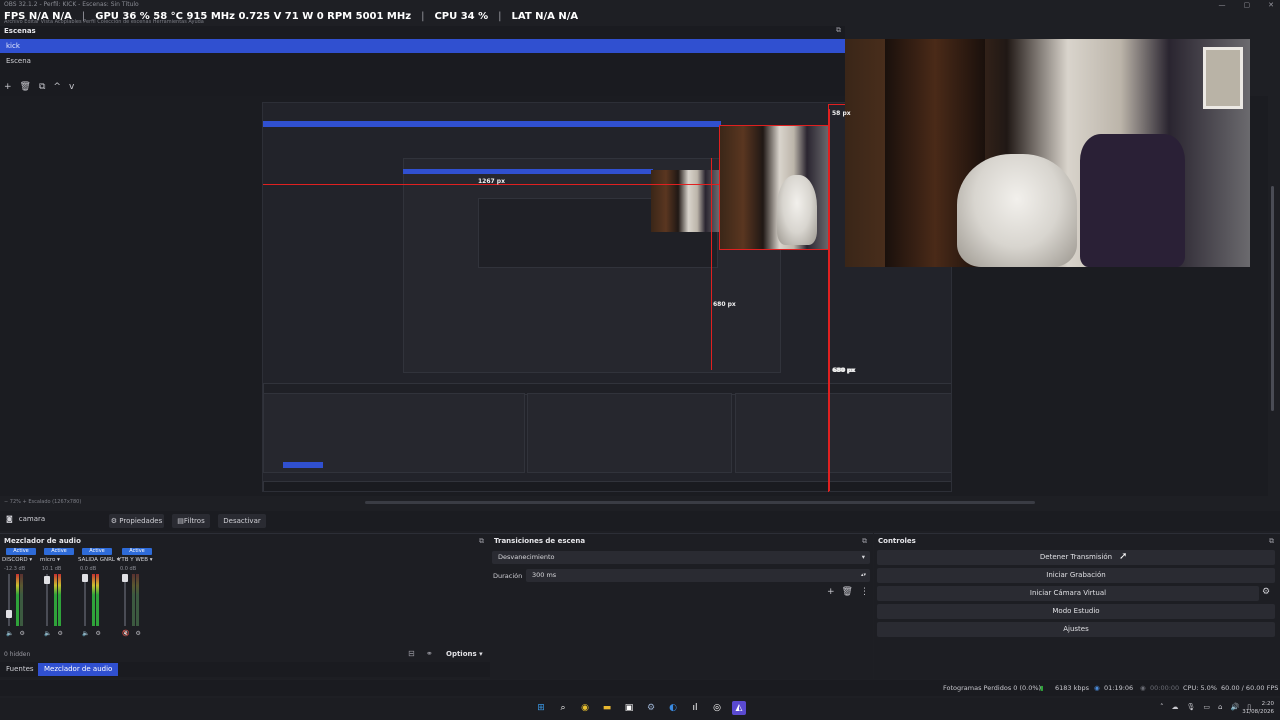 Image resolution: width=1280 pixels, height=720 pixels. Describe the element at coordinates (992, 688) in the screenshot. I see `dropped-frames: Fotogramas Perdidos 0 (0.0%)` at that location.